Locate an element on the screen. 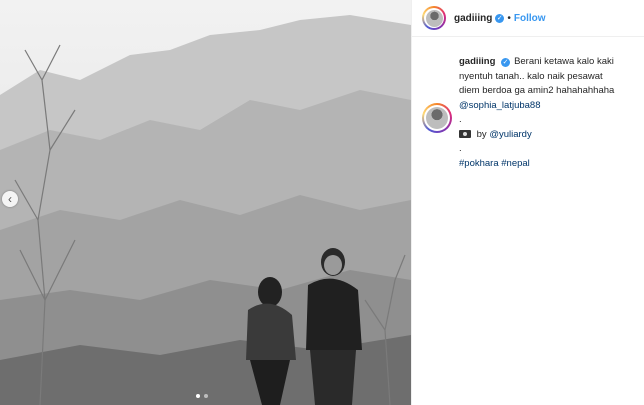 The height and width of the screenshot is (405, 644). caption-username: gadiiing is located at coordinates (477, 61).